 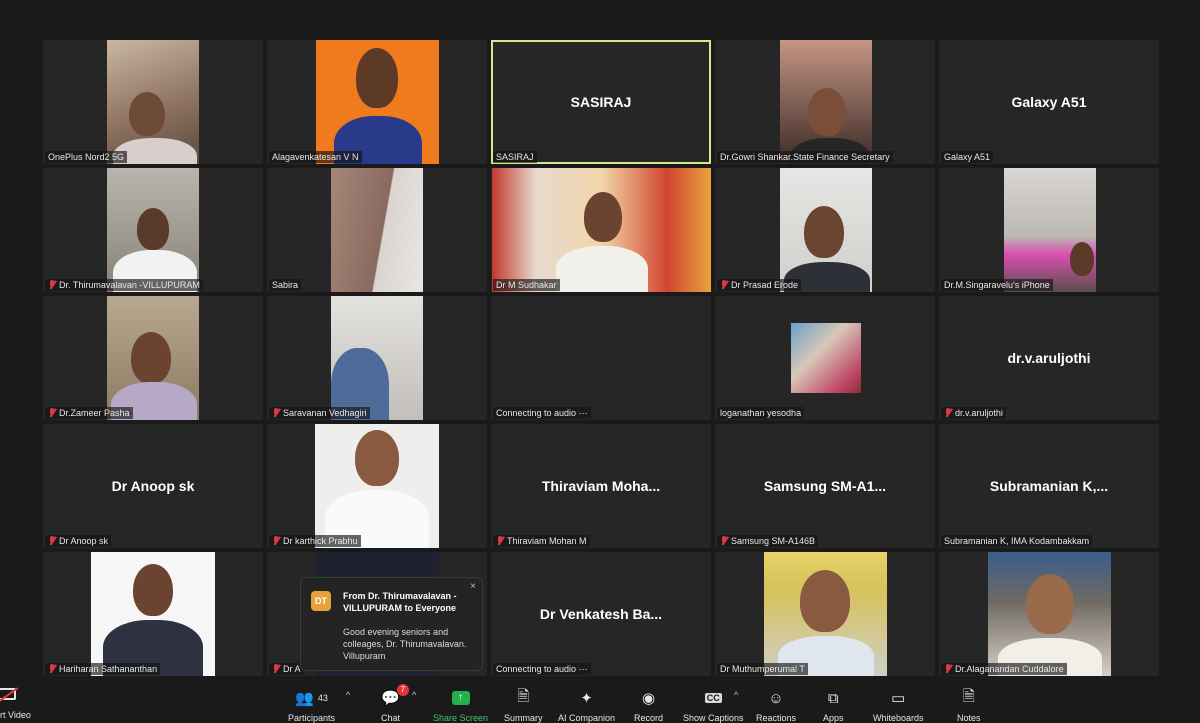 What do you see at coordinates (967, 157) in the screenshot?
I see `participant-name-label: Galaxy A51` at bounding box center [967, 157].